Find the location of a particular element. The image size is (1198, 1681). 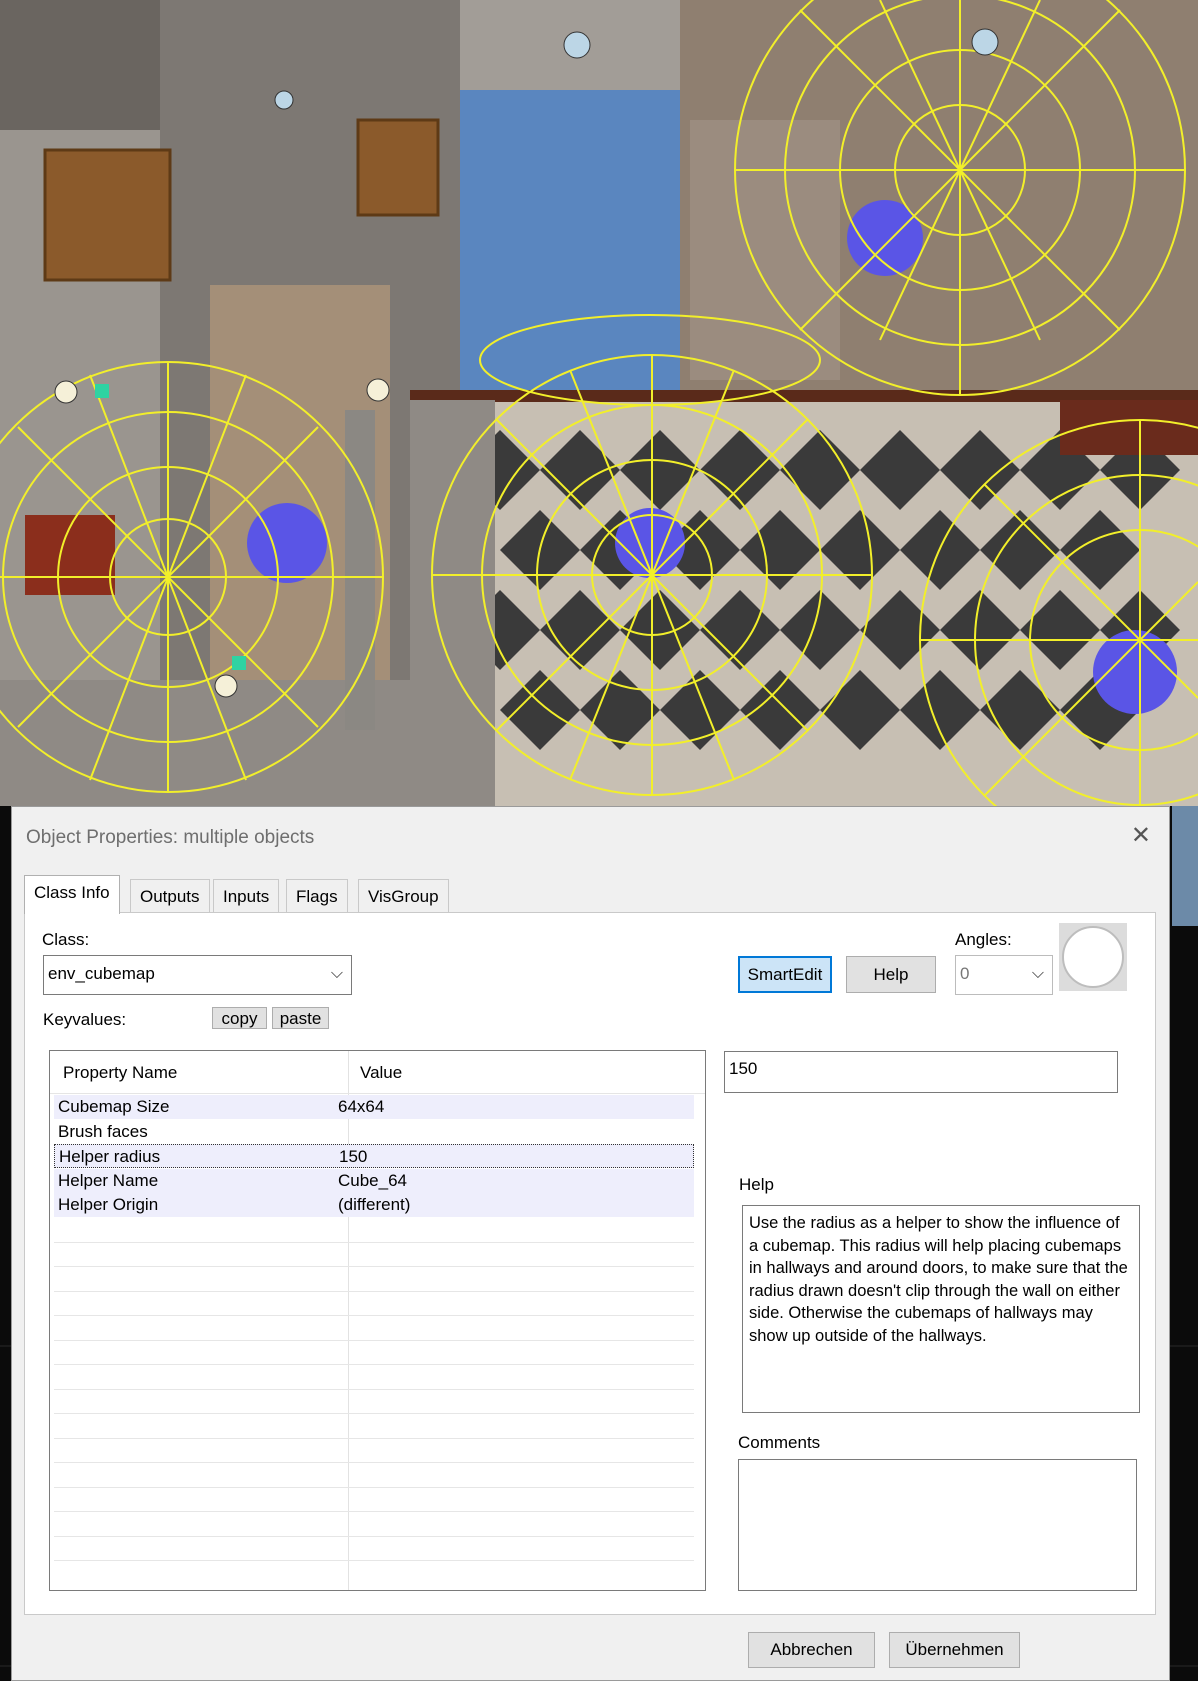

cancel-button: Abbrechen is located at coordinates (811, 1650).